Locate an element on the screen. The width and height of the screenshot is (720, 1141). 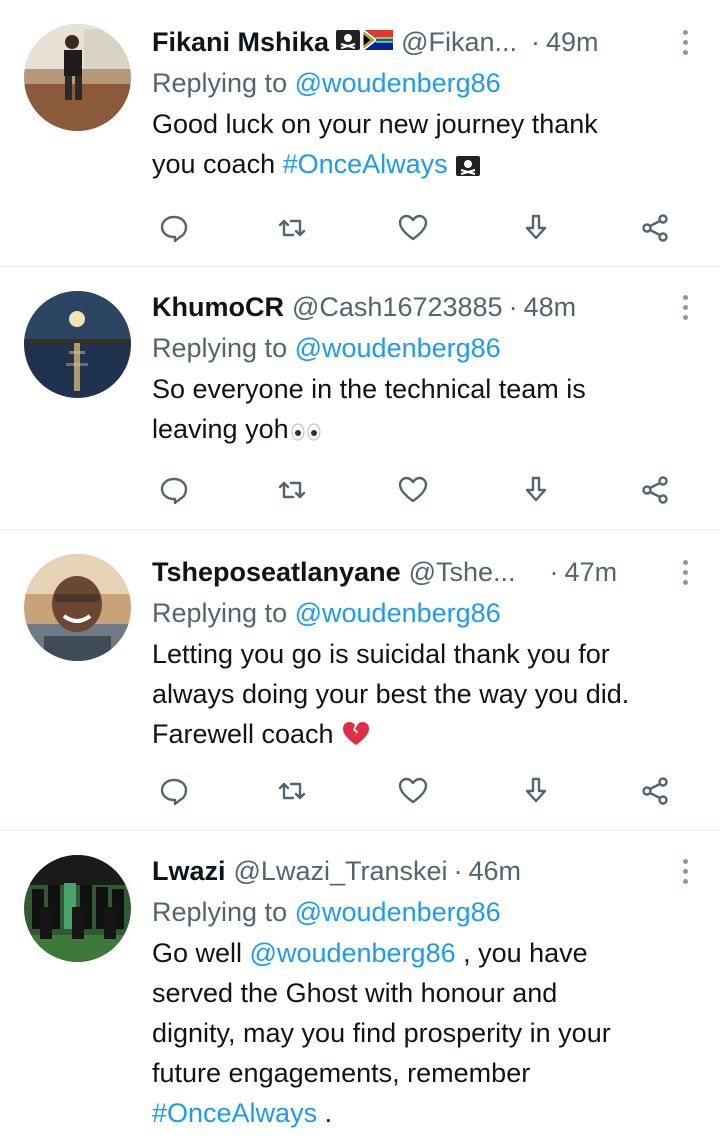
tweet-text-line: Letting you go is suicidal thank you for is located at coordinates (381, 654).